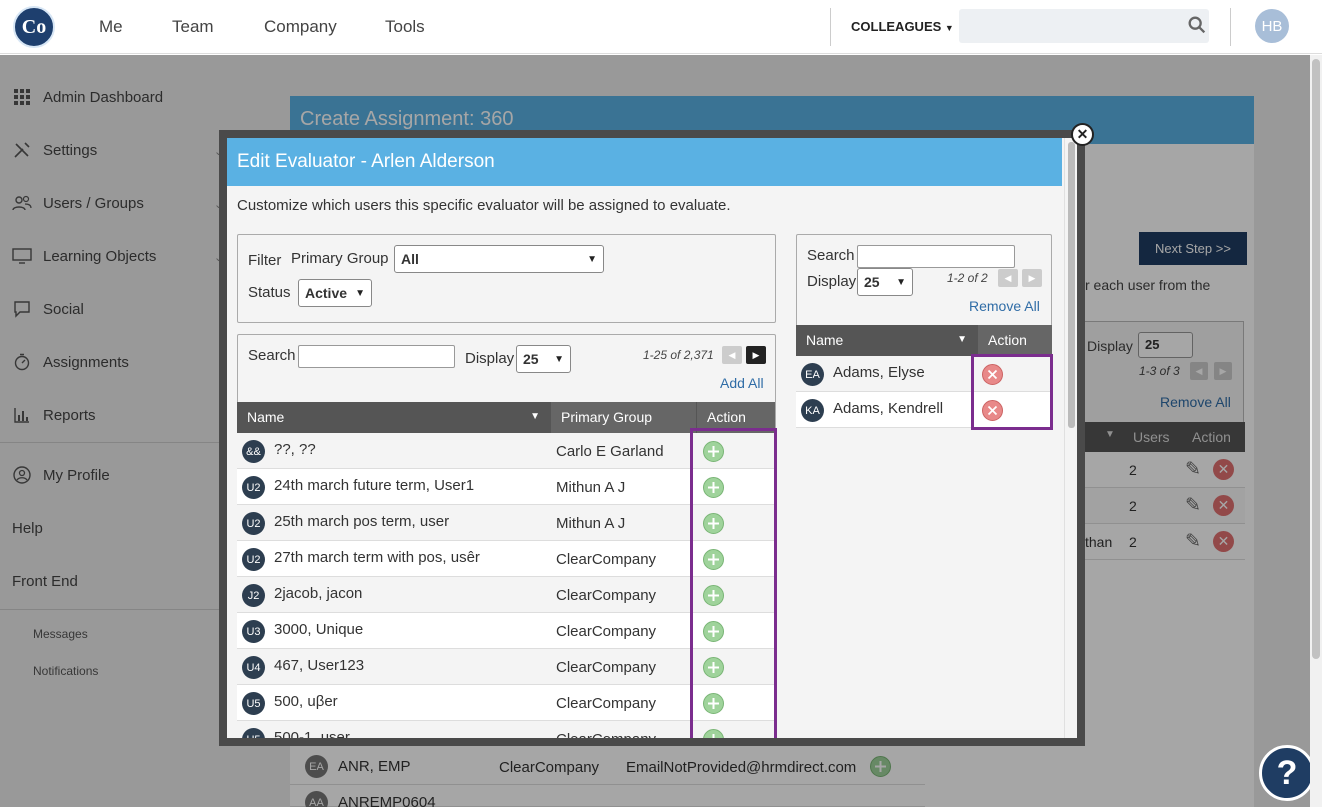  I want to click on assigned-search-input, so click(936, 256).